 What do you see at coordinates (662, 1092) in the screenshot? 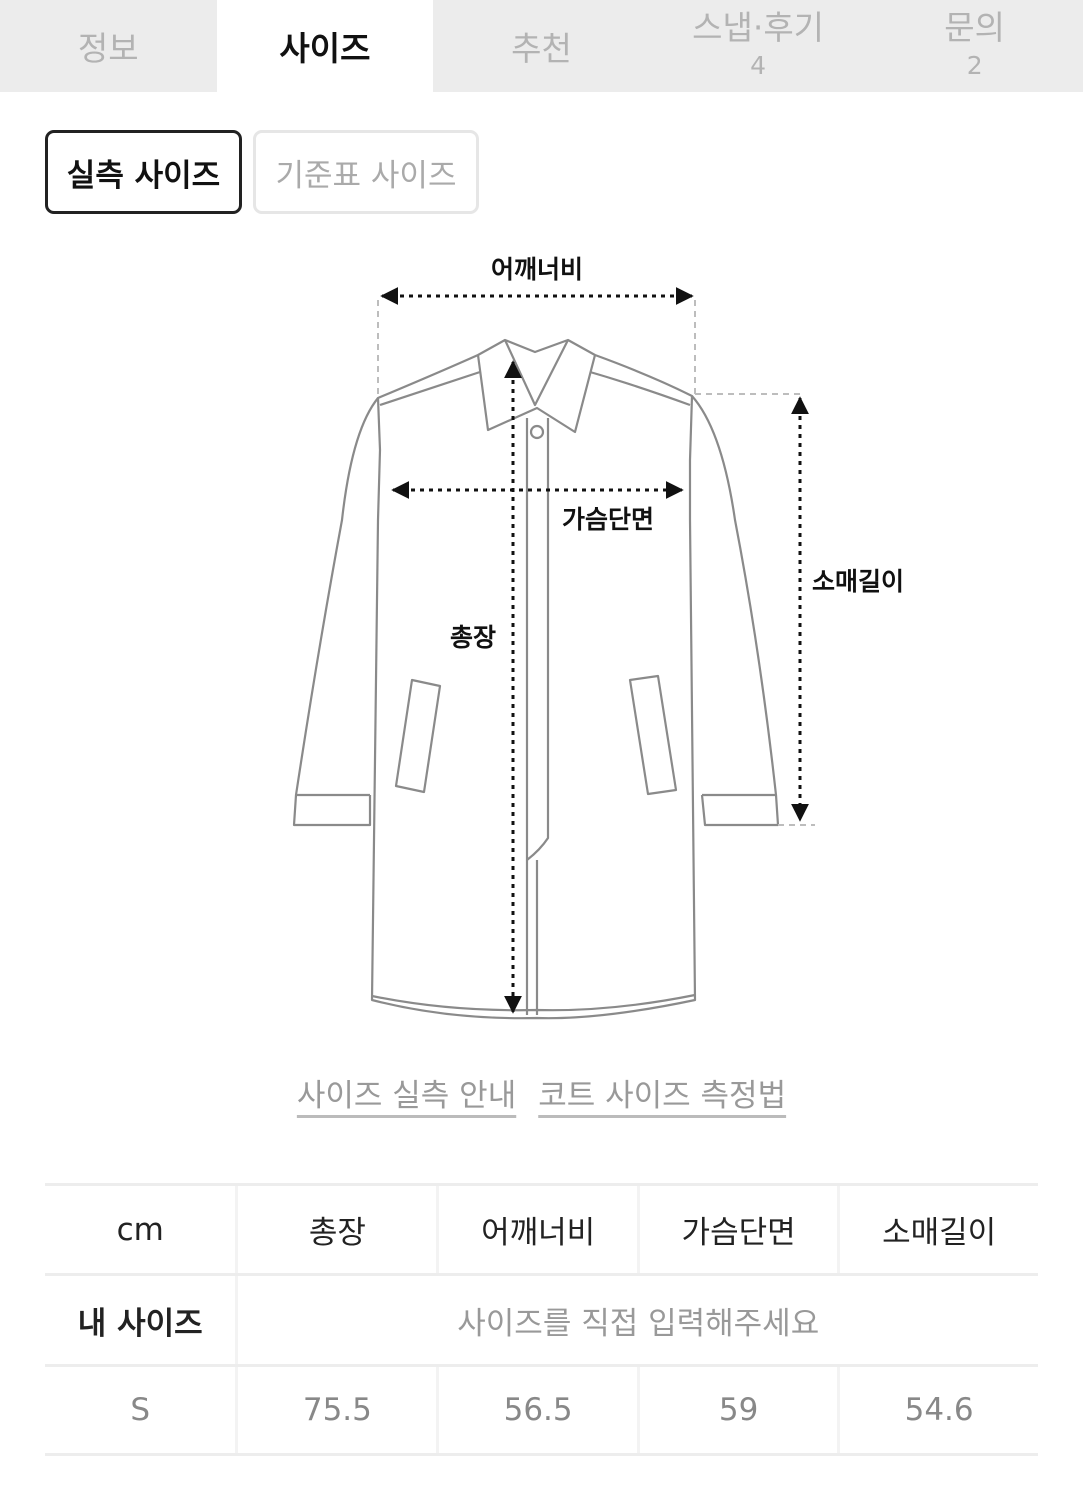
I see `coat-measure-method-link: 코트 사이즈 측정법` at bounding box center [662, 1092].